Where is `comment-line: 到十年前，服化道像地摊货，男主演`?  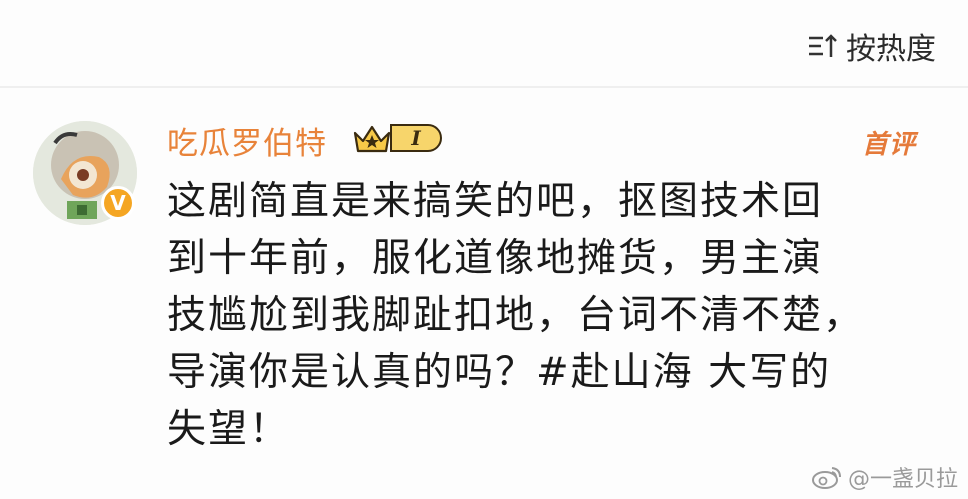
comment-line: 到十年前，服化道像地摊货，男主演 is located at coordinates (495, 258).